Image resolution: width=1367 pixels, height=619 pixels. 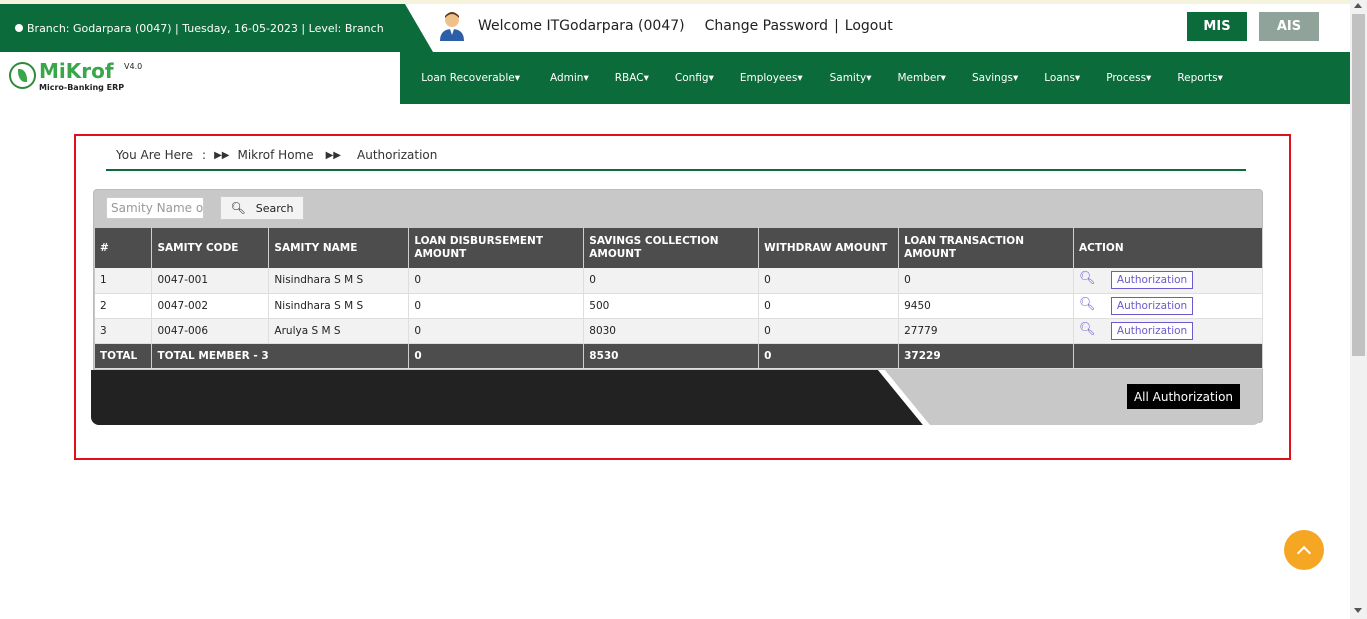 What do you see at coordinates (995, 78) in the screenshot?
I see `nav-item-savings: Savings▾` at bounding box center [995, 78].